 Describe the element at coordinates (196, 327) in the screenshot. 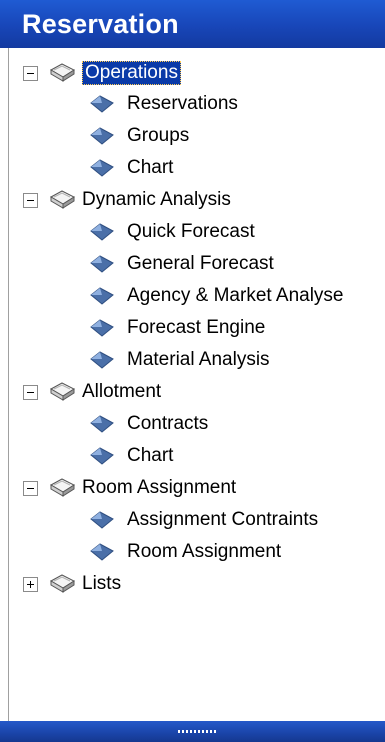

I see `tree-item-label: Forecast Engine` at that location.